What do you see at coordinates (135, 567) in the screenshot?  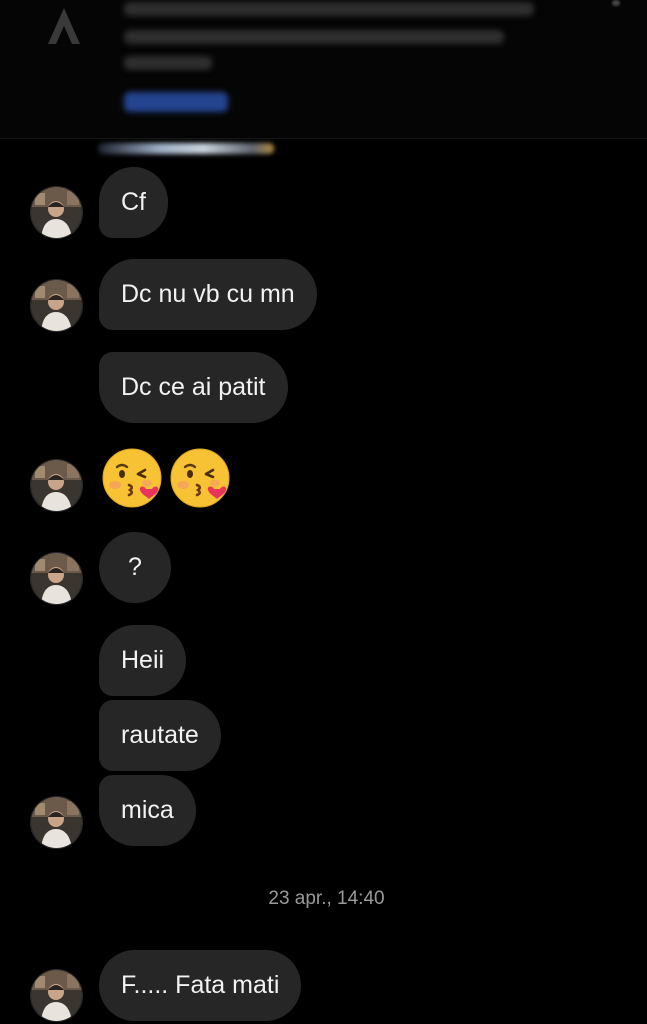 I see `message-bubble: ?` at bounding box center [135, 567].